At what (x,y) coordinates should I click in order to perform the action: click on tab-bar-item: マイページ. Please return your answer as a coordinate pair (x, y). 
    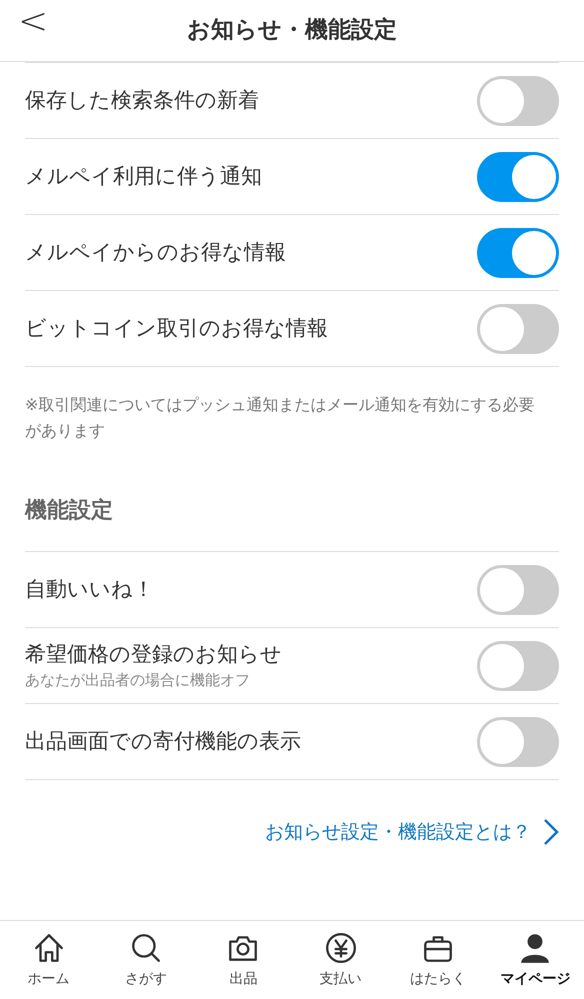
    Looking at the image, I should click on (535, 960).